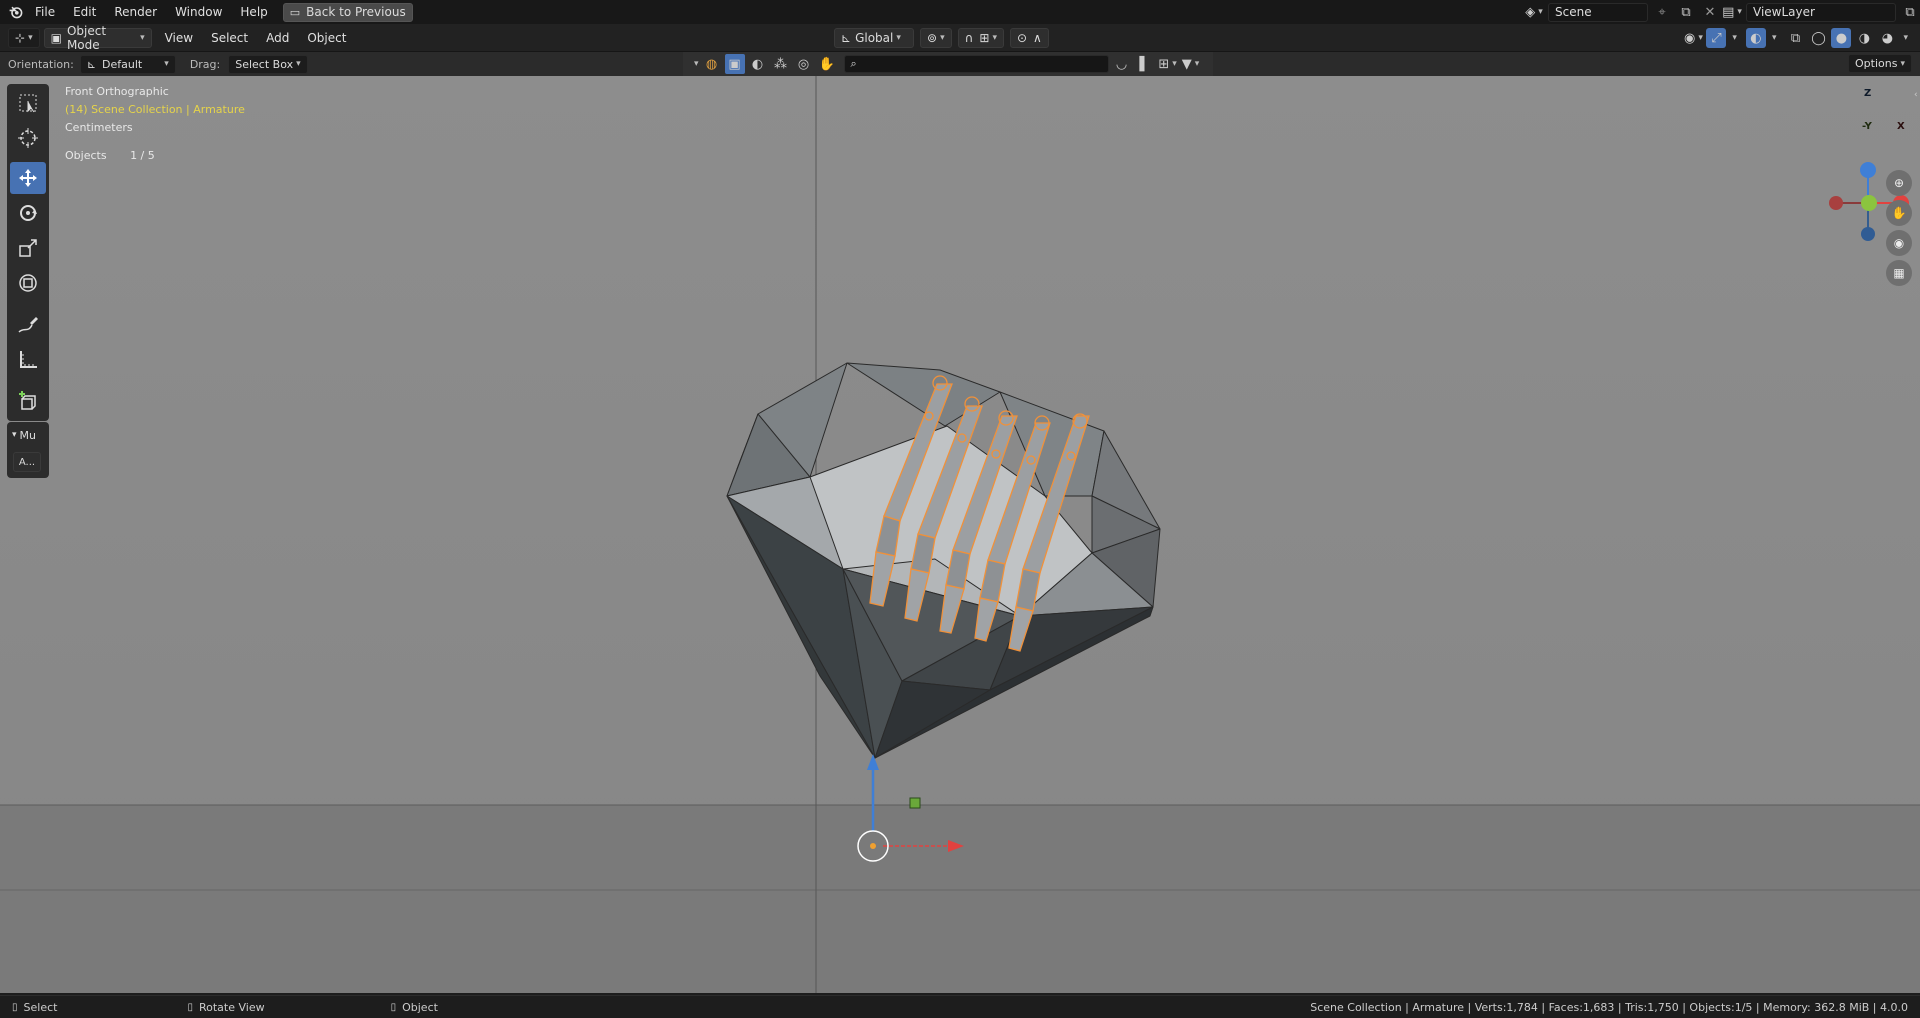 The width and height of the screenshot is (1920, 1018). Describe the element at coordinates (16, 12) in the screenshot. I see `blender-logo-icon` at that location.